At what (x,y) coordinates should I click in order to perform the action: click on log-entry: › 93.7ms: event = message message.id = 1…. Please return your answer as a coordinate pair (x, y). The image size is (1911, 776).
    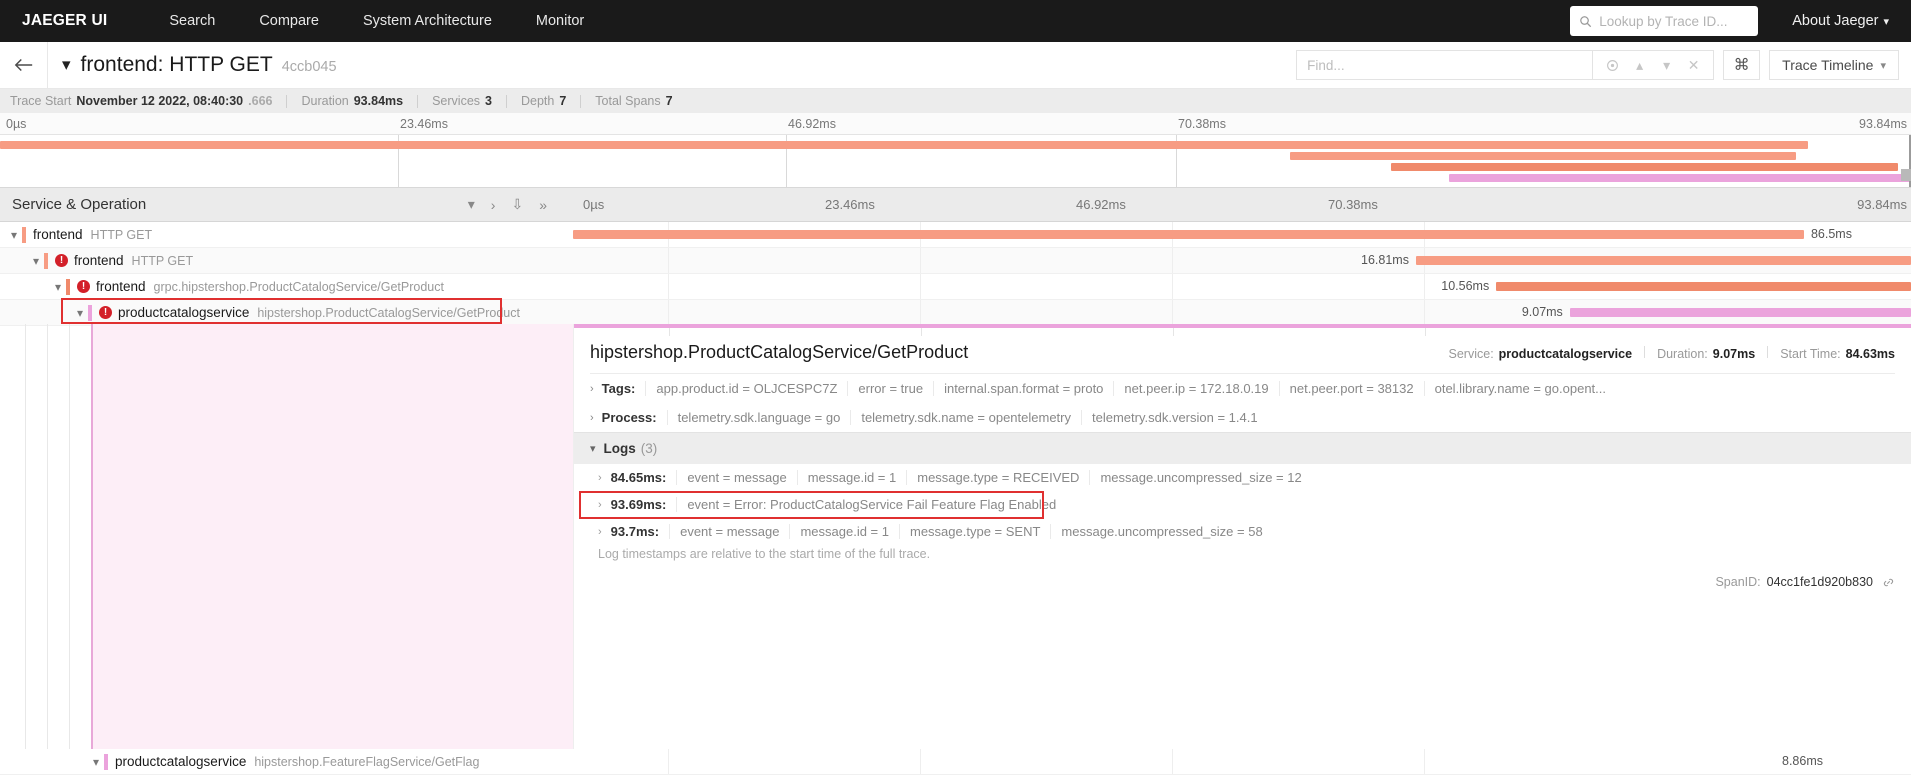
    Looking at the image, I should click on (1242, 531).